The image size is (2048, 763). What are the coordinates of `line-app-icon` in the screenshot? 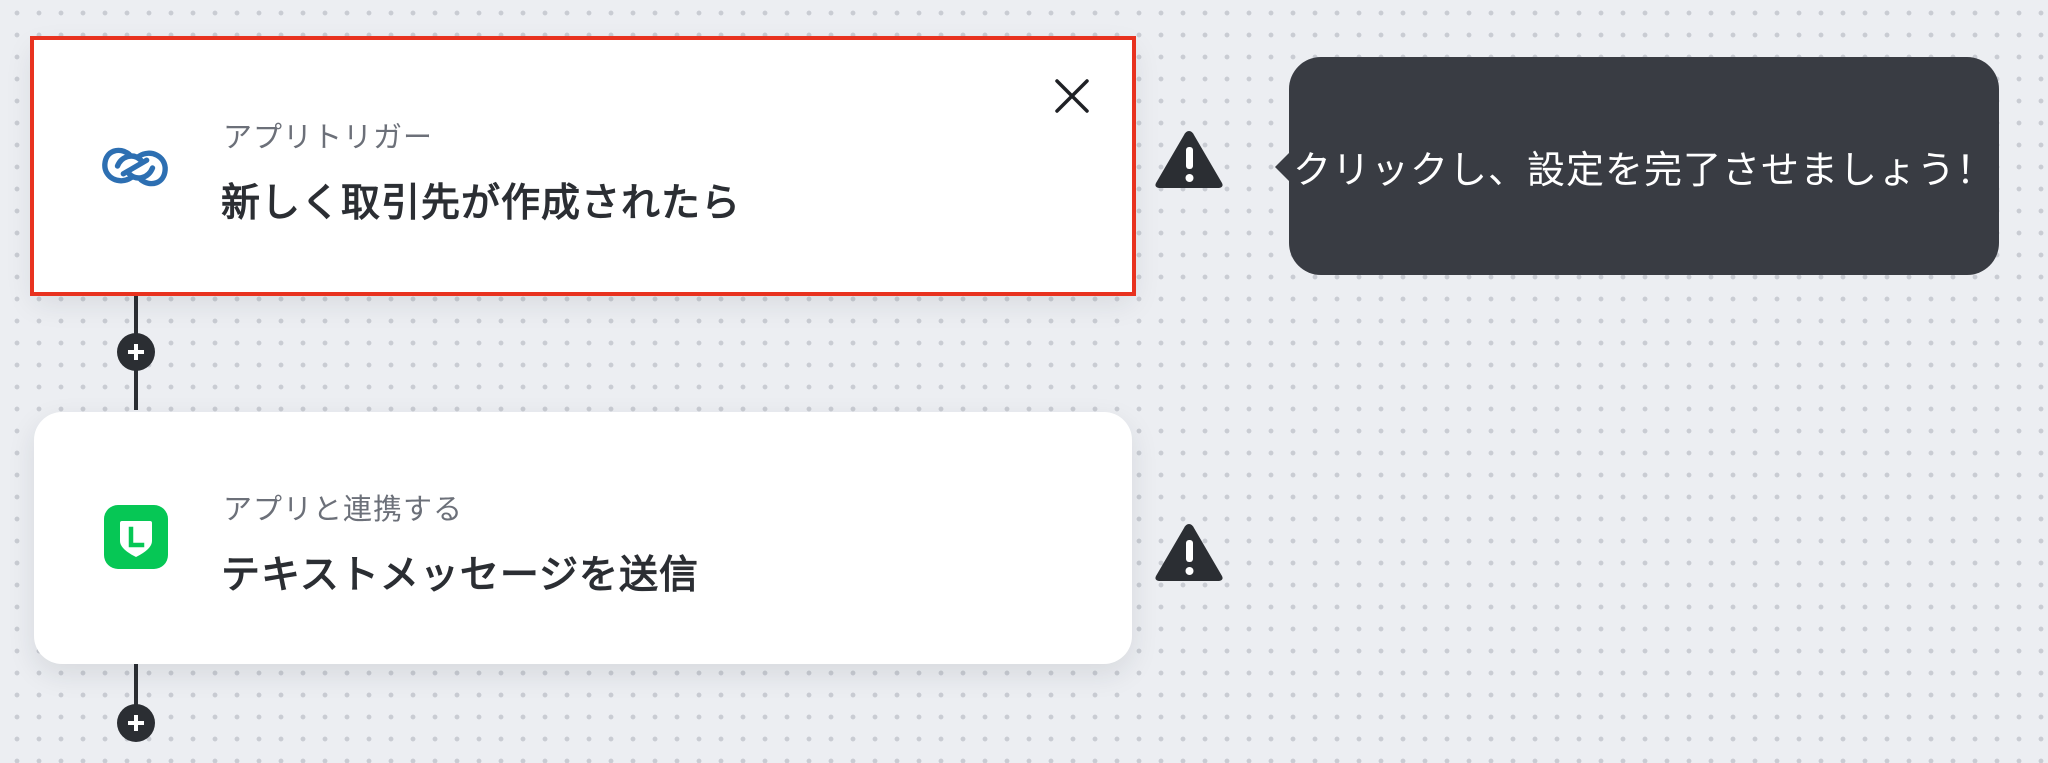 It's located at (136, 537).